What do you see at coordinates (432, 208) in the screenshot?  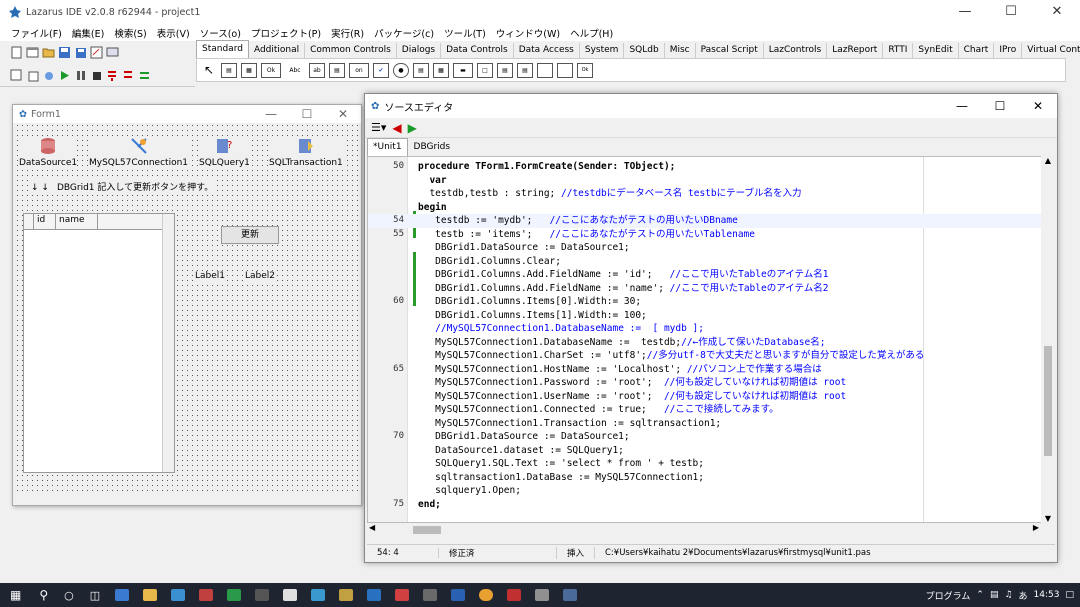 I see `code-text: begin` at bounding box center [432, 208].